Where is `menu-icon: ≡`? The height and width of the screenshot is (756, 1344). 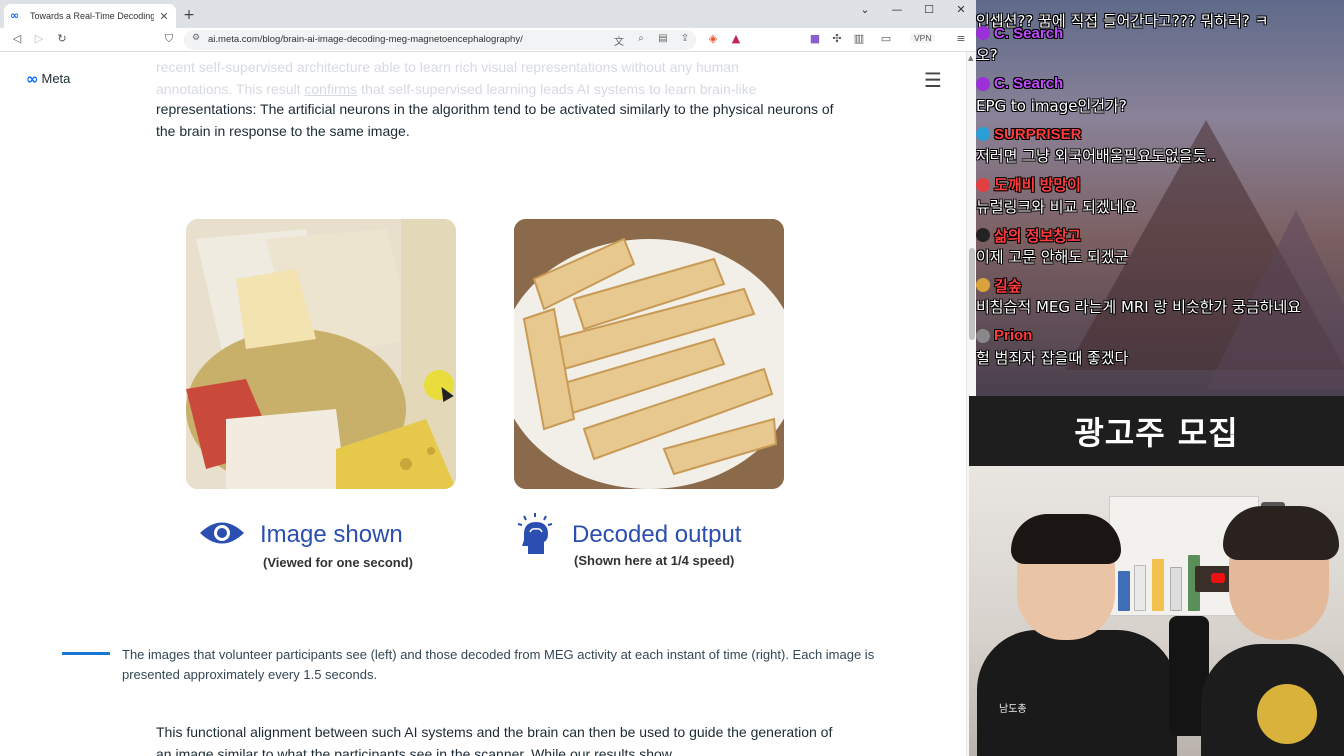
menu-icon: ≡ is located at coordinates (961, 39).